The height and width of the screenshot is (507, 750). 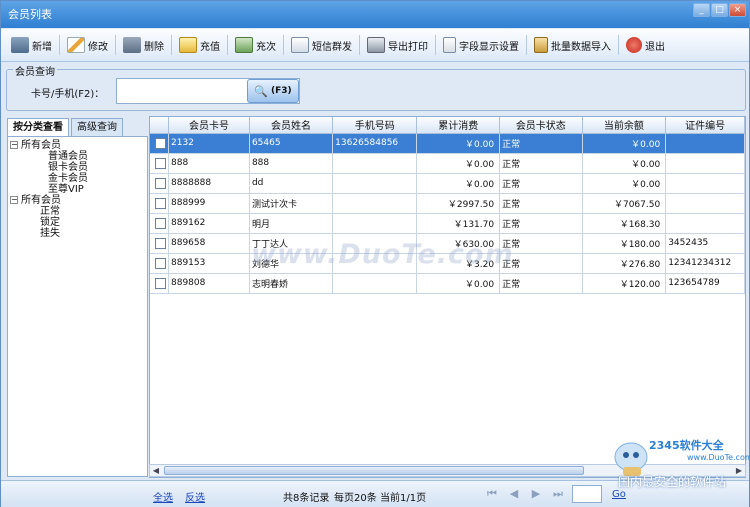 What do you see at coordinates (77, 211) in the screenshot?
I see `tree-item-active: 正常` at bounding box center [77, 211].